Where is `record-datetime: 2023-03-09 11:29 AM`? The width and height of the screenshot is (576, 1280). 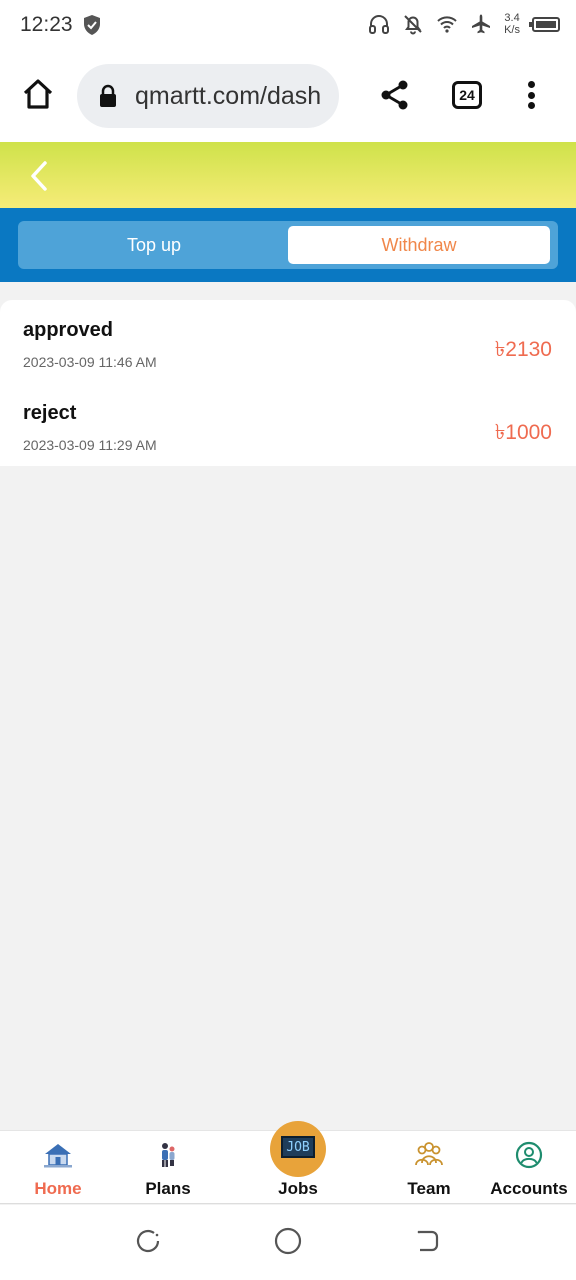
record-datetime: 2023-03-09 11:29 AM is located at coordinates (90, 445).